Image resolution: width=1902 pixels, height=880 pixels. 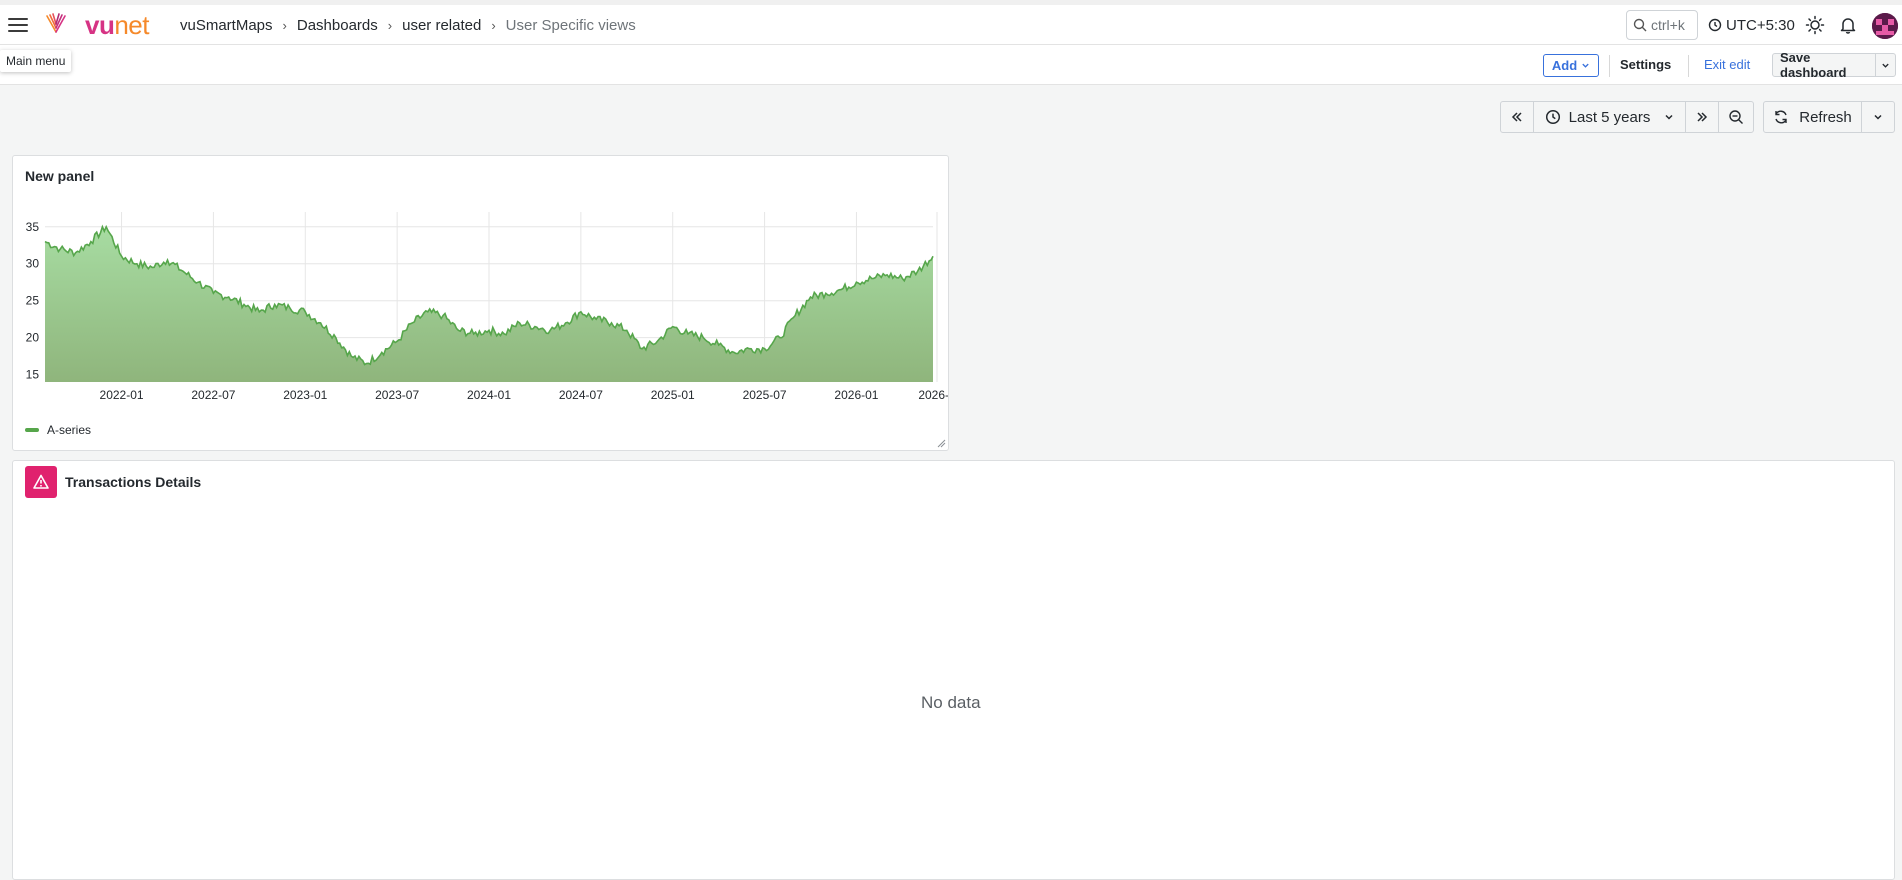 I want to click on save-dashboard-label: Save dashboard, so click(x=1813, y=65).